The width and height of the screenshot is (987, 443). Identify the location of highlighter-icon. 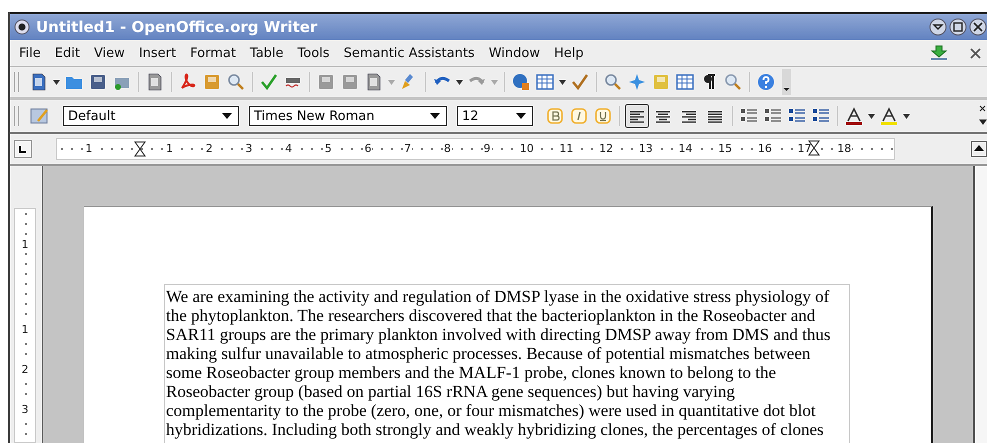
(889, 116).